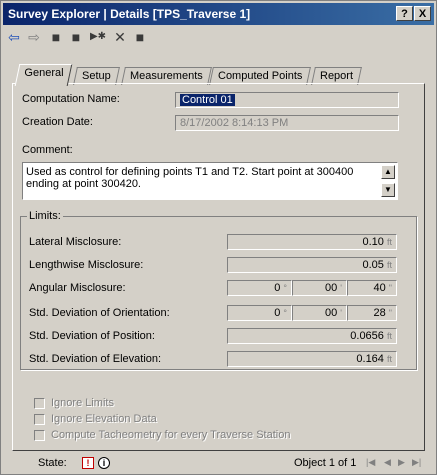 This screenshot has height=475, width=437. What do you see at coordinates (389, 359) in the screenshot?
I see `elevation-unit: ft` at bounding box center [389, 359].